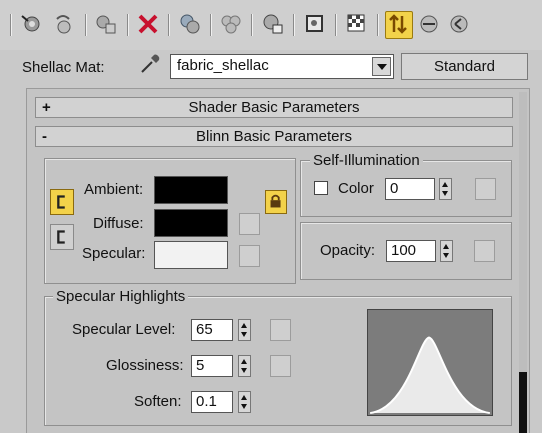 Image resolution: width=542 pixels, height=433 pixels. Describe the element at coordinates (356, 188) in the screenshot. I see `self-illumination-color-label: Color` at that location.